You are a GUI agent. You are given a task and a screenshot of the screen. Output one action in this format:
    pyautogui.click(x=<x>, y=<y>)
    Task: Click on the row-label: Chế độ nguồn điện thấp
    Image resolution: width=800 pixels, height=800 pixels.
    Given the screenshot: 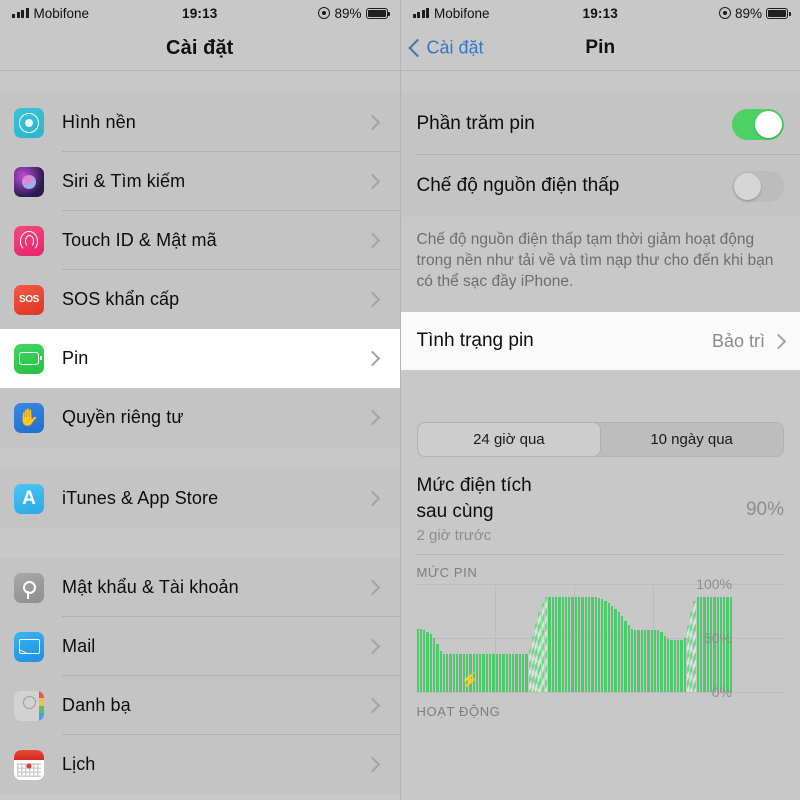 What is the action you would take?
    pyautogui.click(x=518, y=185)
    